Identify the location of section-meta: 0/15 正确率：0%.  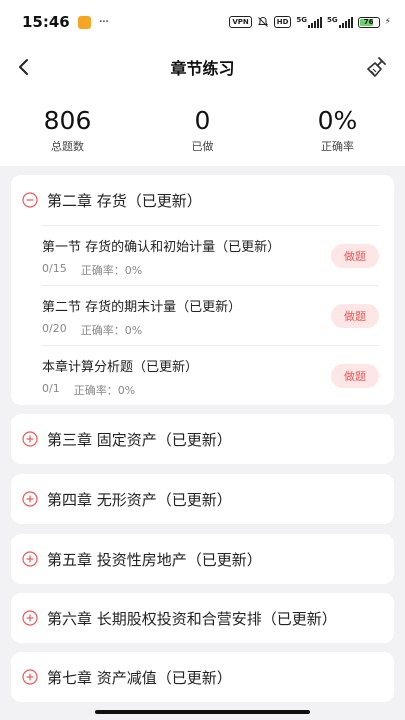
(92, 270).